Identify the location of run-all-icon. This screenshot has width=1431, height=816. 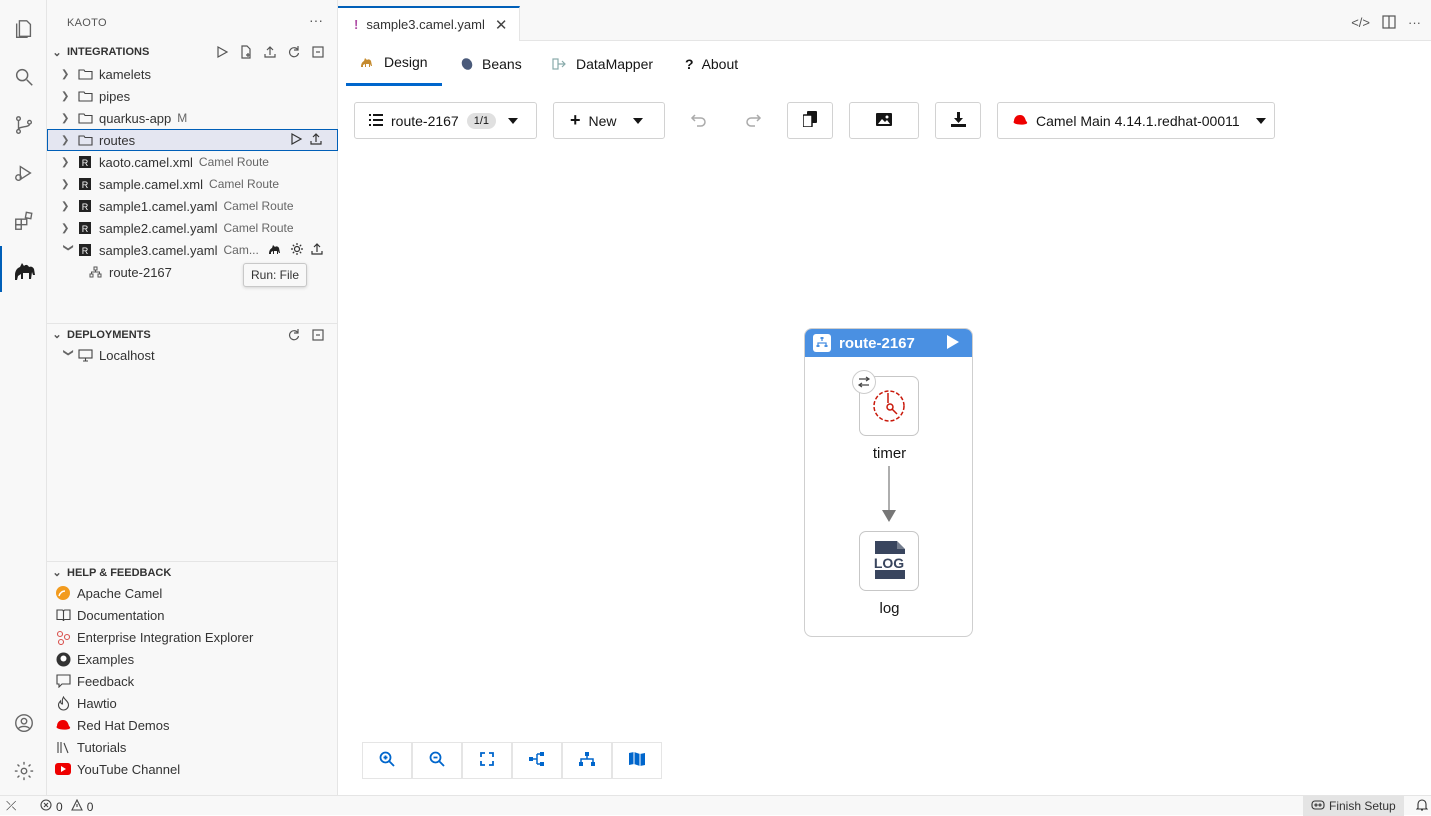
(222, 52).